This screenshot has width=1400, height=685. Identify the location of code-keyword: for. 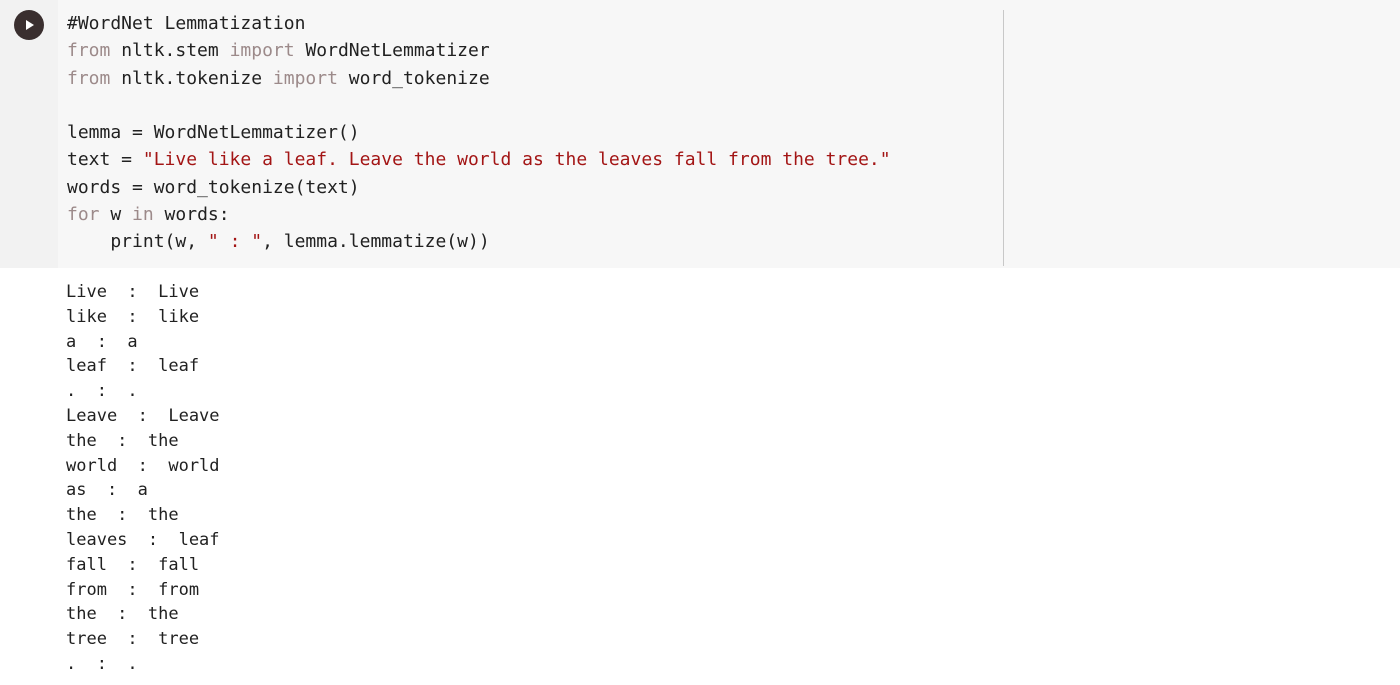
(83, 215).